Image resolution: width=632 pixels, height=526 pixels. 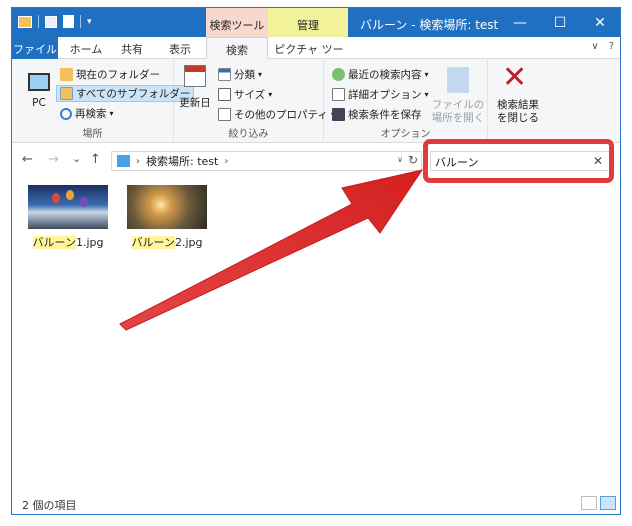 I want to click on minimize-button: —, so click(x=520, y=22).